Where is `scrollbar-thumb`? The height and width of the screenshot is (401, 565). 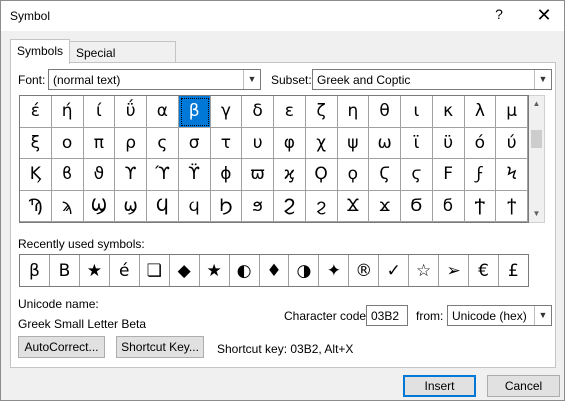 scrollbar-thumb is located at coordinates (536, 139).